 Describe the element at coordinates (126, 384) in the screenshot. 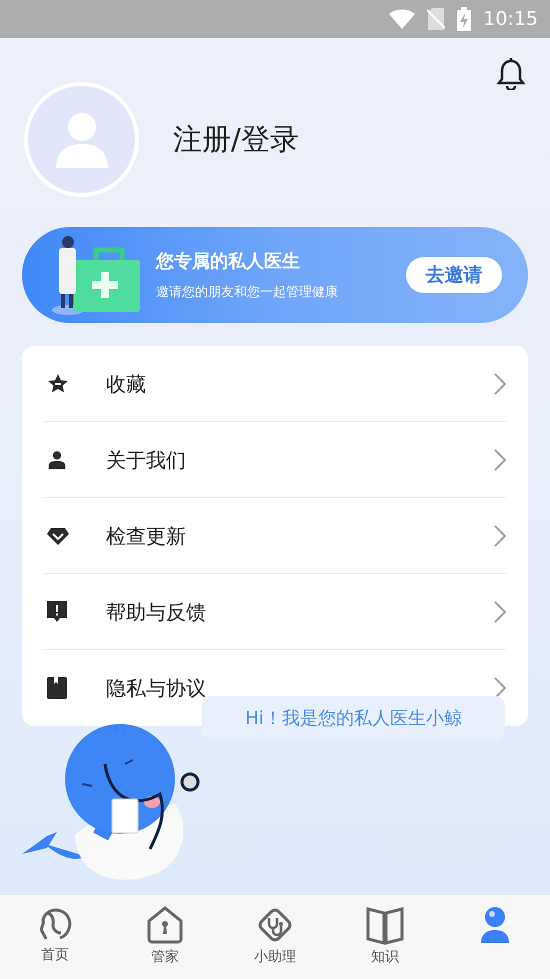

I see `menu-label: 收藏` at that location.